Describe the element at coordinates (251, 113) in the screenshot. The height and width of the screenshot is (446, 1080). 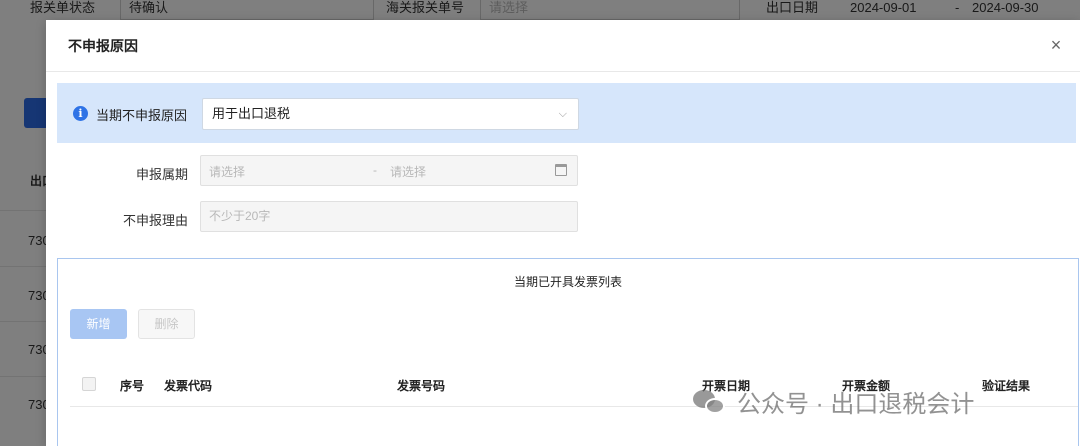
I see `reason-select-value: 用于出口退税` at that location.